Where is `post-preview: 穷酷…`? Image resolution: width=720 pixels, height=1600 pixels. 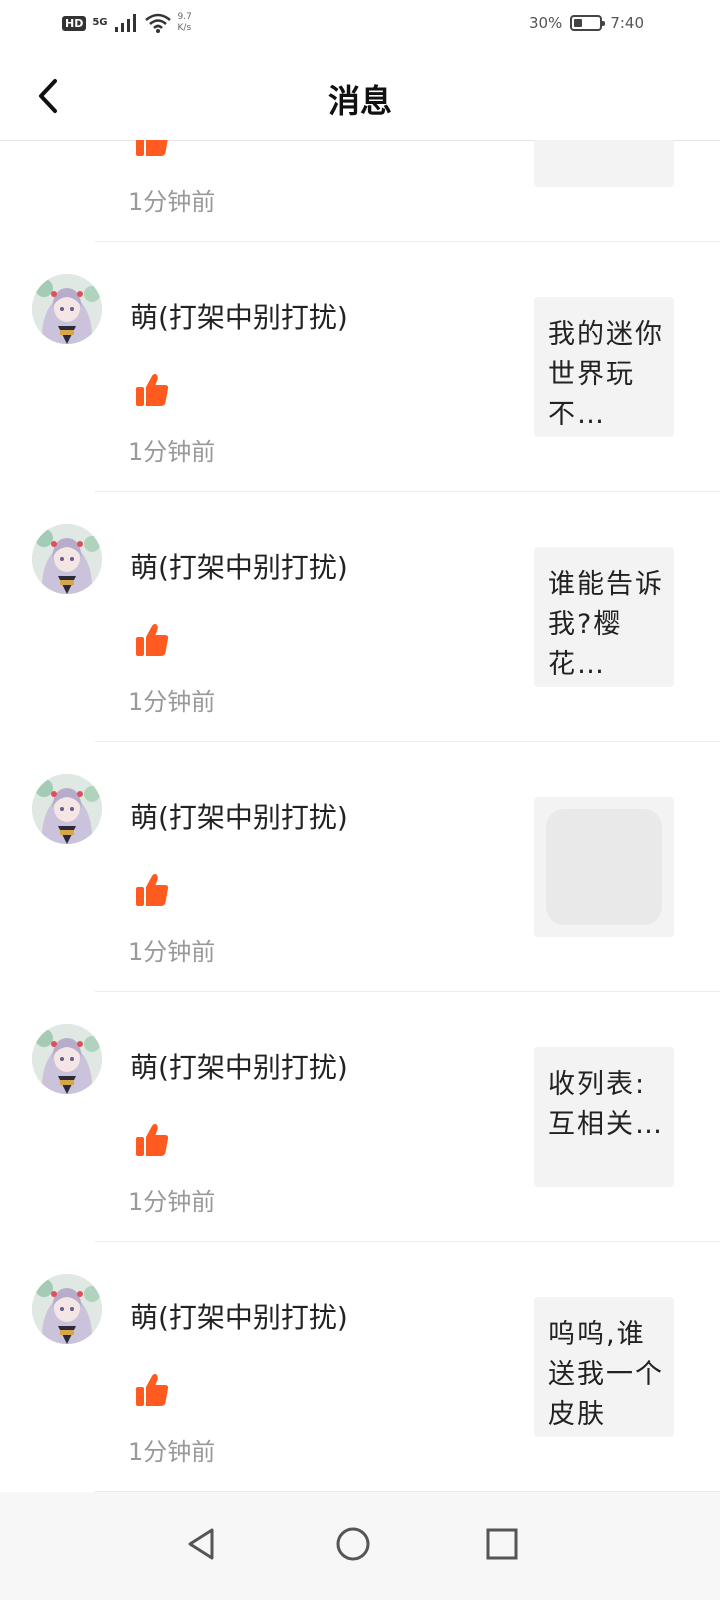 post-preview: 穷酷… is located at coordinates (604, 163).